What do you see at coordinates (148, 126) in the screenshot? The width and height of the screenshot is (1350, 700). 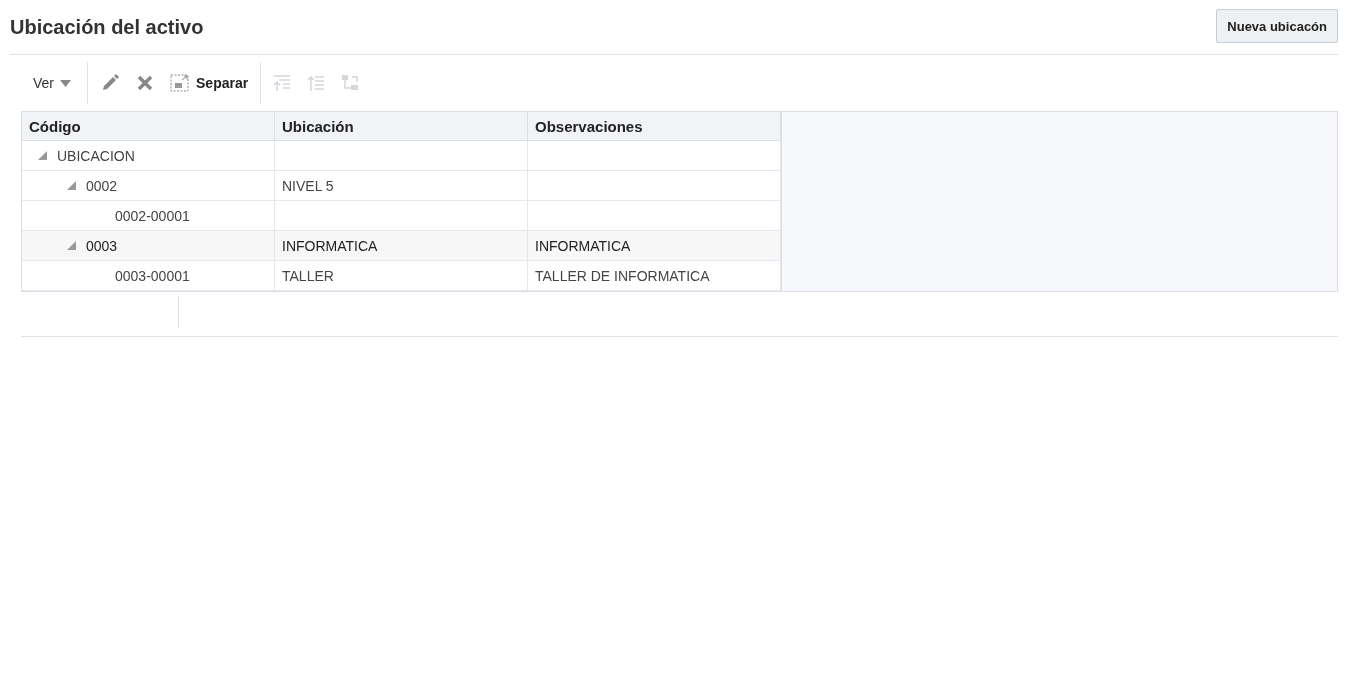 I see `column-header: Código` at bounding box center [148, 126].